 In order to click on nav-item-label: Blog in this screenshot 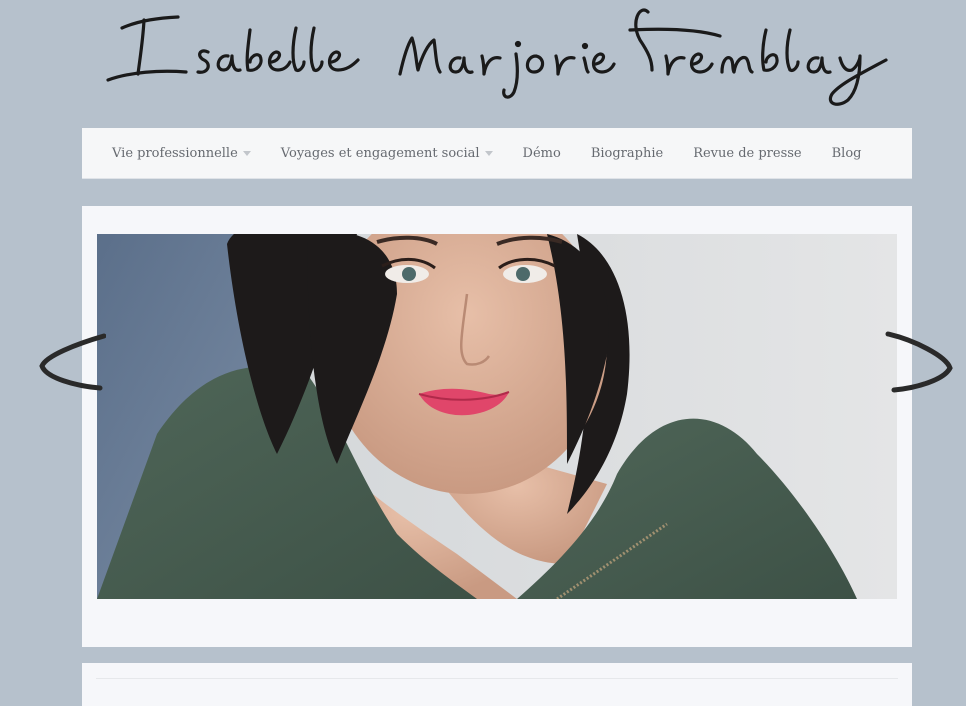, I will do `click(846, 153)`.